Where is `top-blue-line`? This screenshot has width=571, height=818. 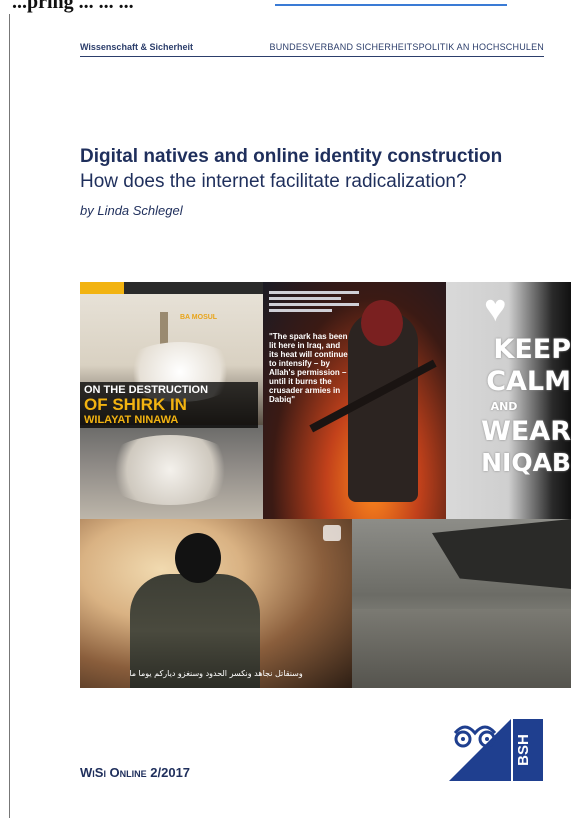 top-blue-line is located at coordinates (391, 5).